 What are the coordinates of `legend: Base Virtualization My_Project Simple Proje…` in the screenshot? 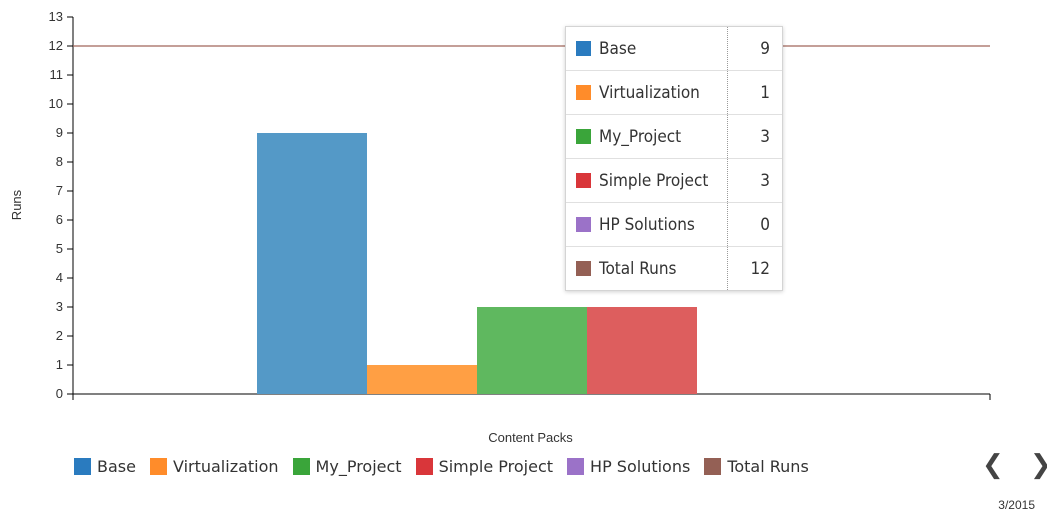 It's located at (448, 466).